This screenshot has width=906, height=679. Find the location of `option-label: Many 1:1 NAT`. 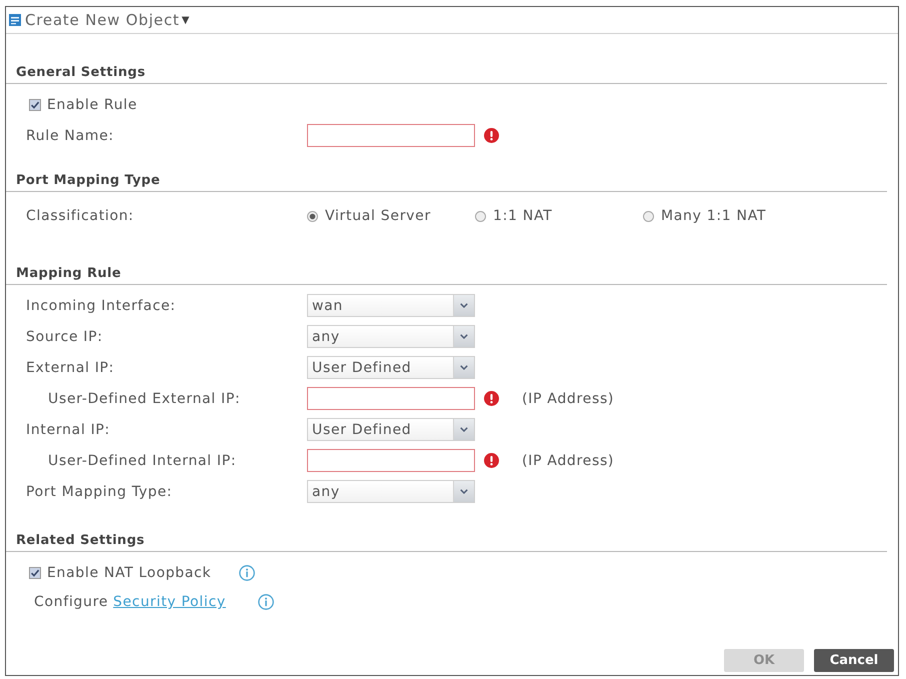

option-label: Many 1:1 NAT is located at coordinates (713, 216).